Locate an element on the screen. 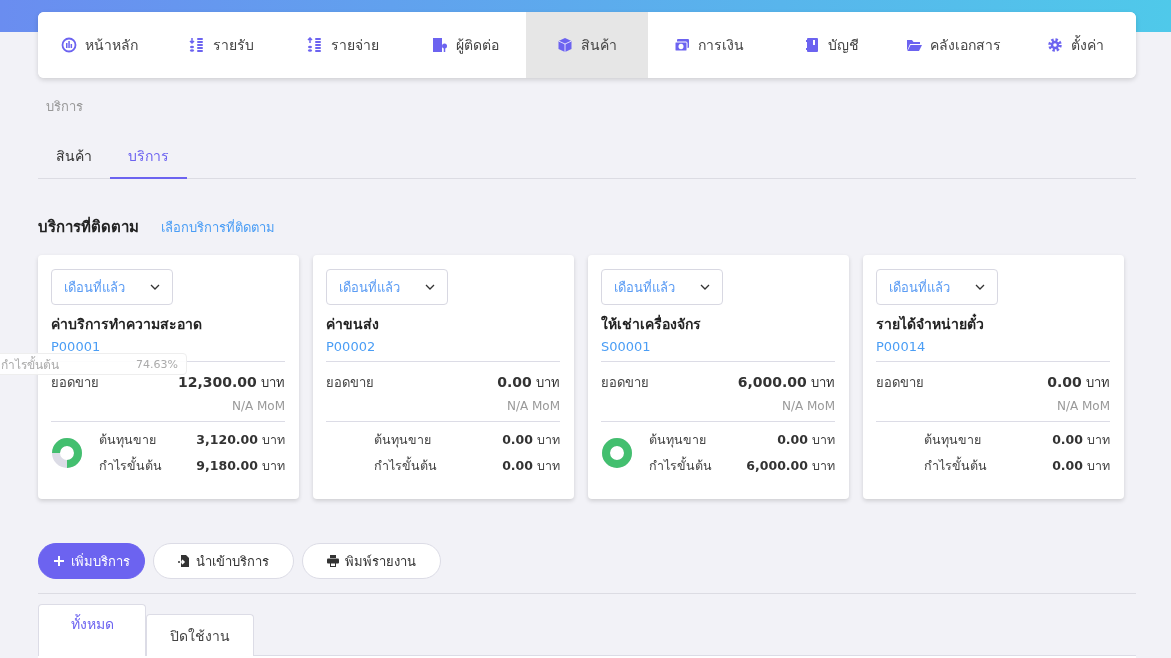 The height and width of the screenshot is (658, 1171). nav-tab: หน้าหลัก is located at coordinates (99, 45).